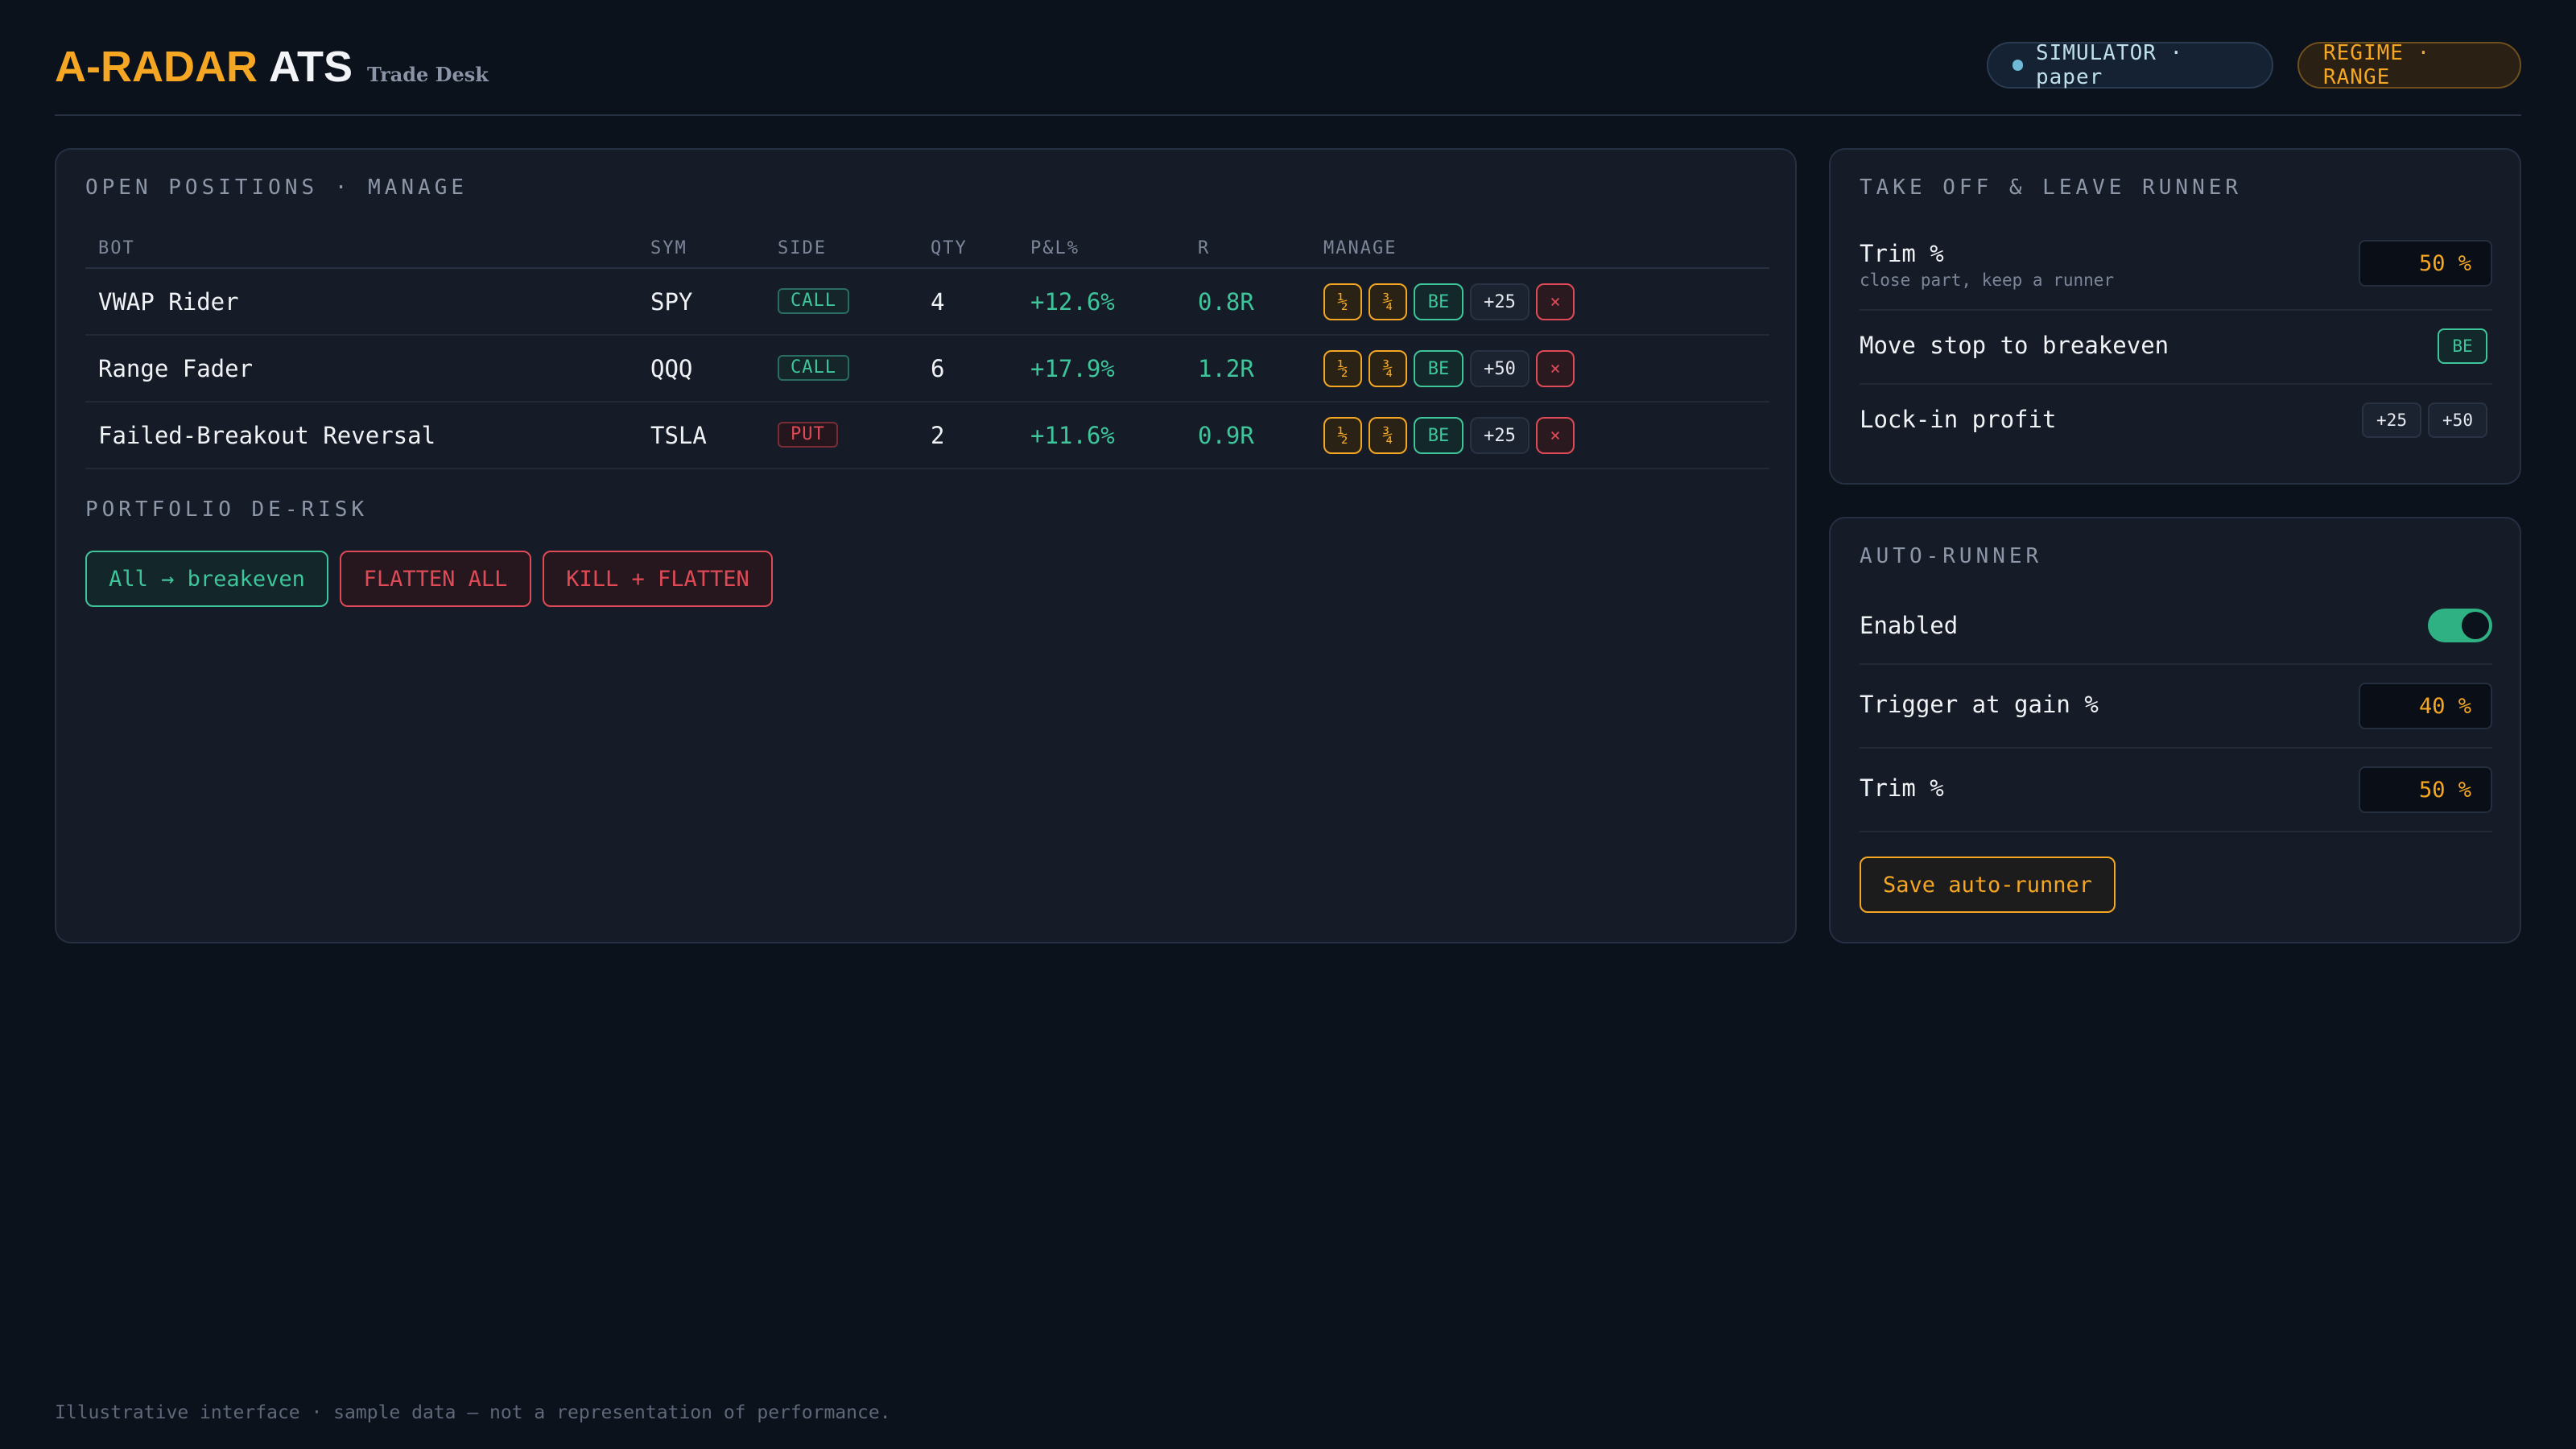 The height and width of the screenshot is (1449, 2576). I want to click on bot-name: Failed-Breakout Reversal, so click(267, 435).